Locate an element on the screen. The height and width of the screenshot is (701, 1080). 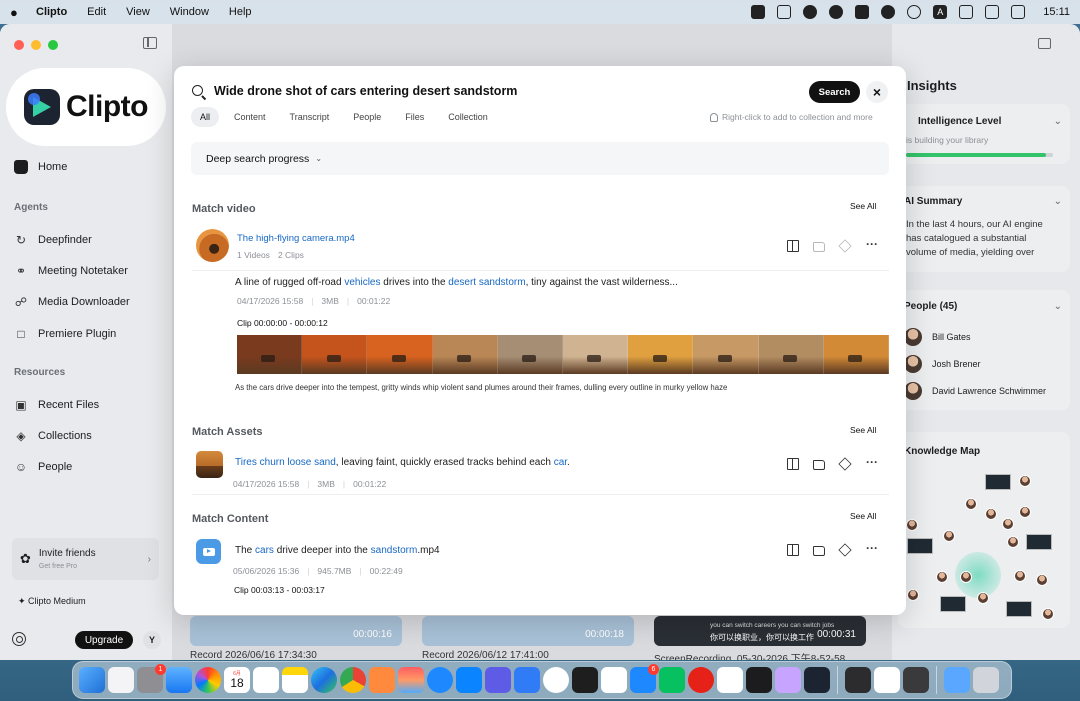
tab-transcript: Transcript is located at coordinates (310, 117).